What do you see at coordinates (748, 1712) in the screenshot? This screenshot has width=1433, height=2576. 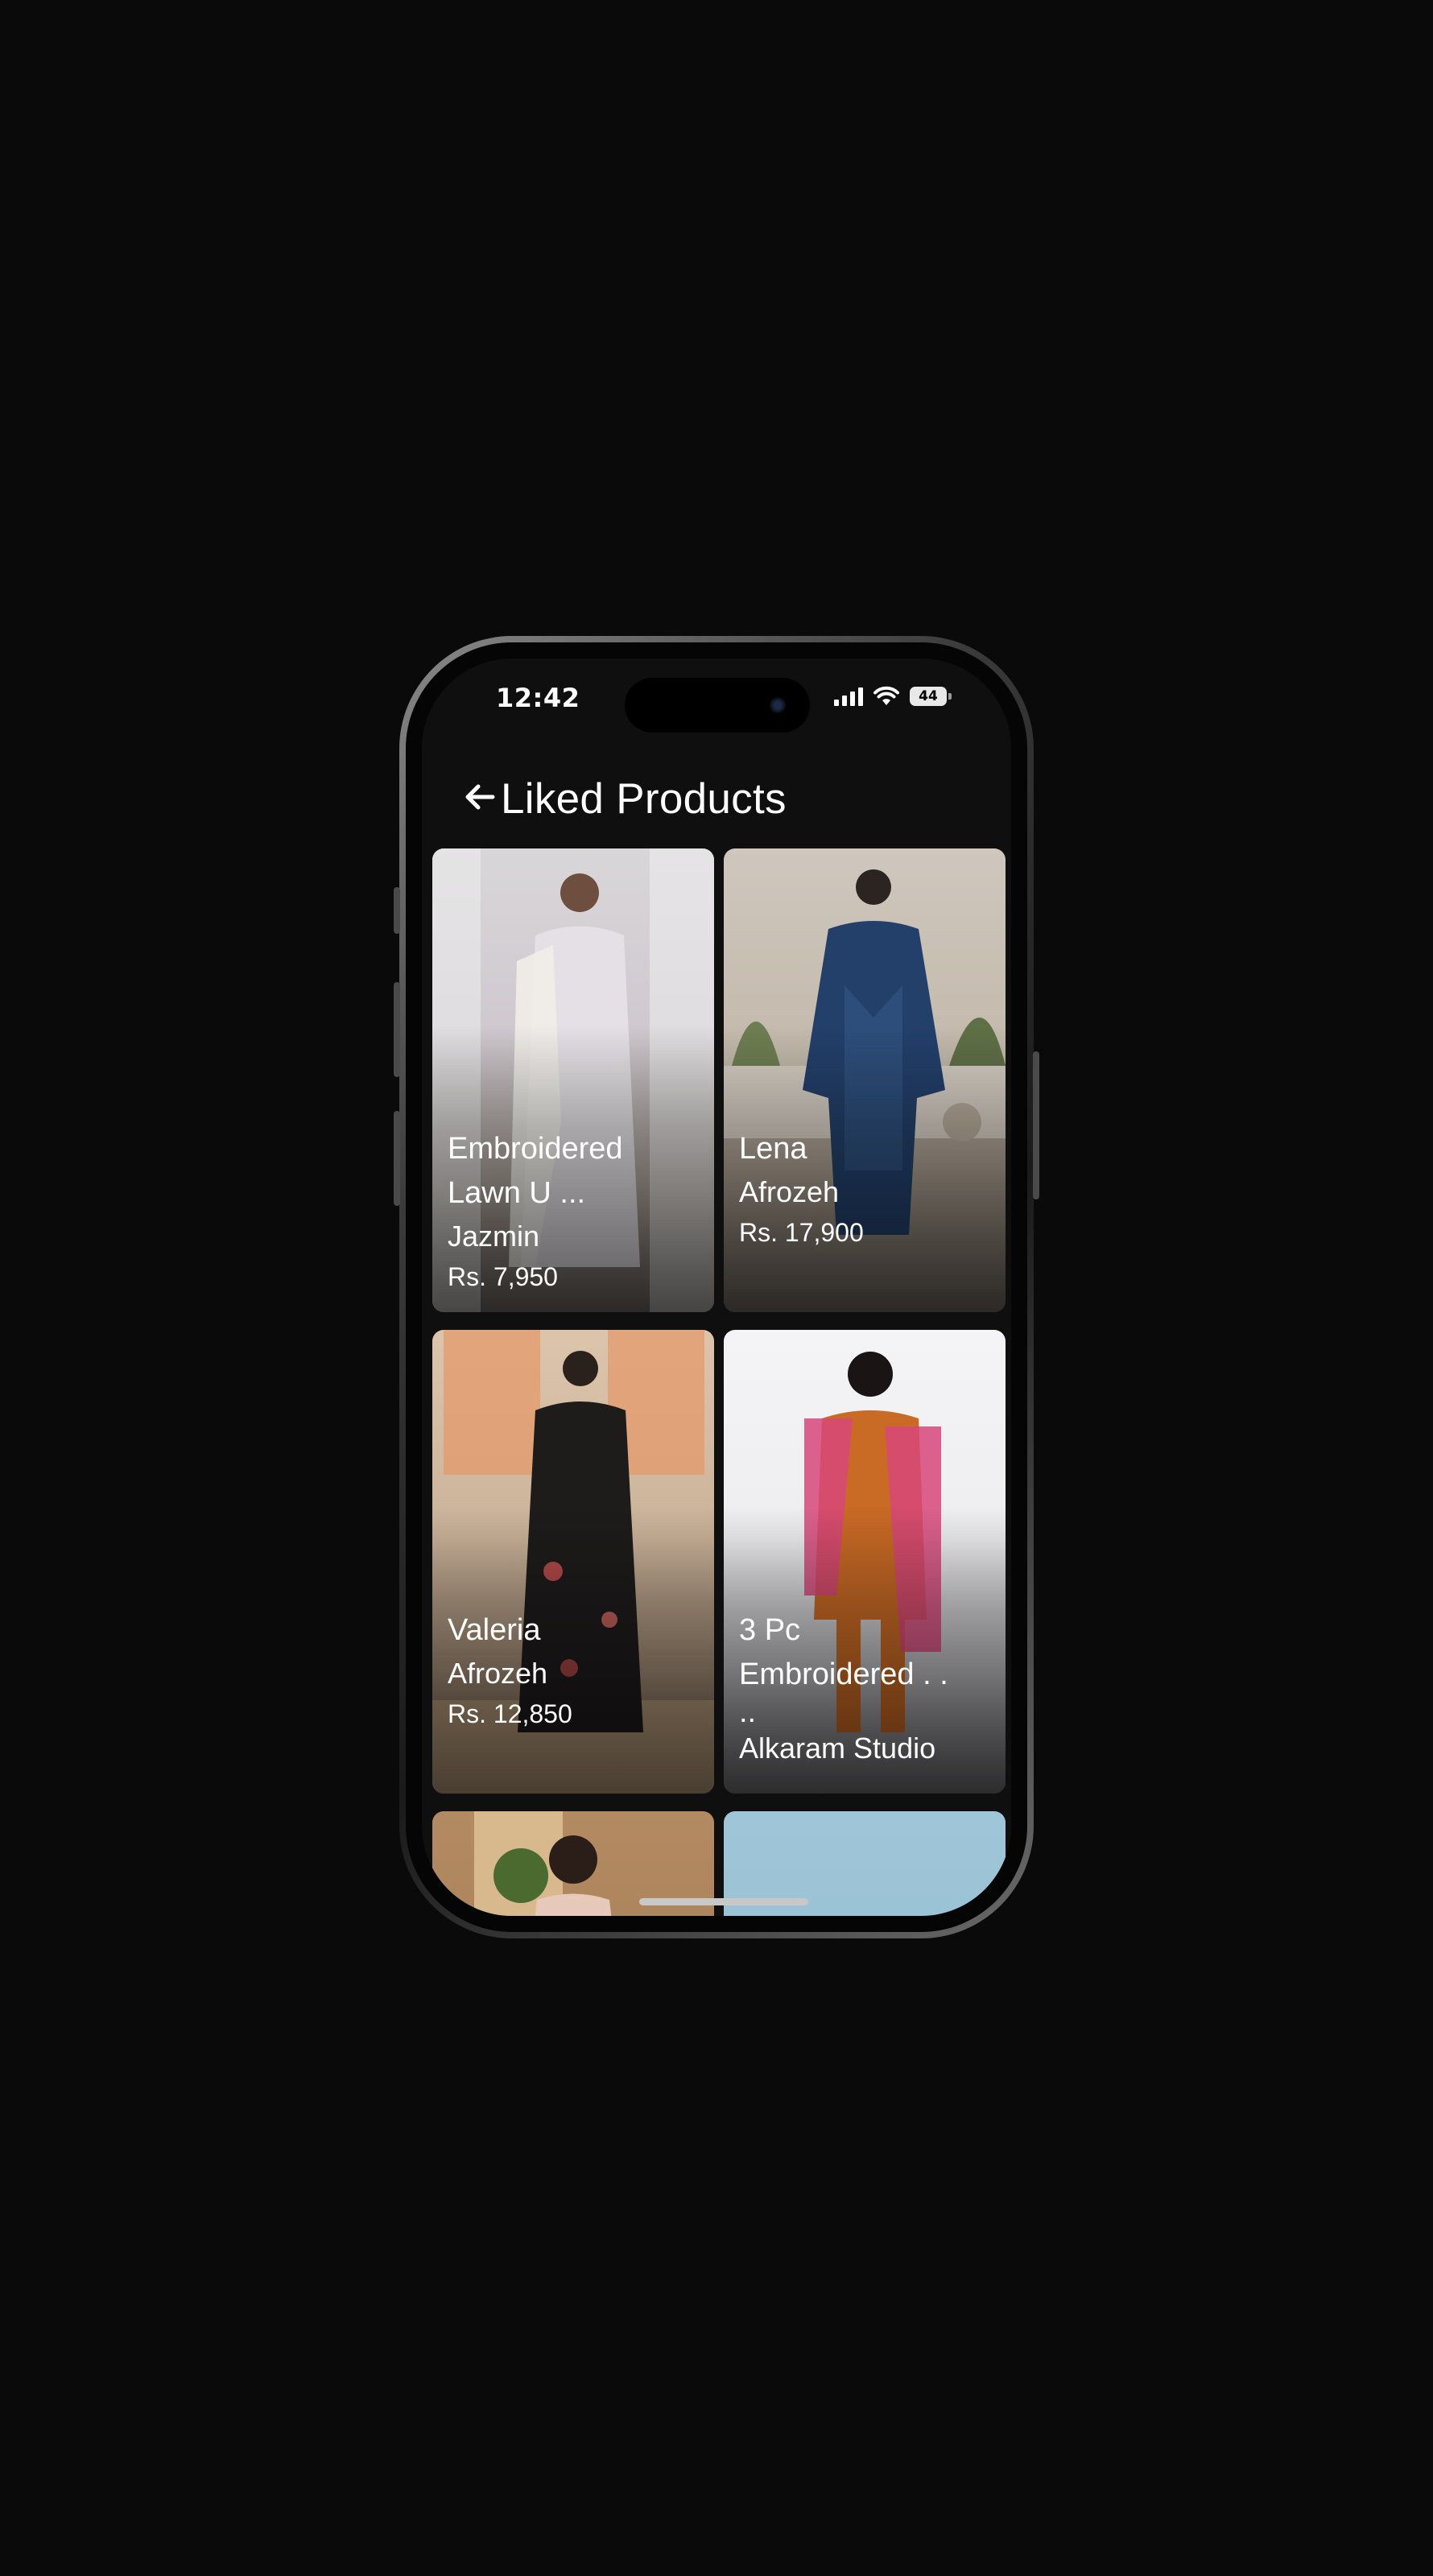 I see `product-name: ..` at bounding box center [748, 1712].